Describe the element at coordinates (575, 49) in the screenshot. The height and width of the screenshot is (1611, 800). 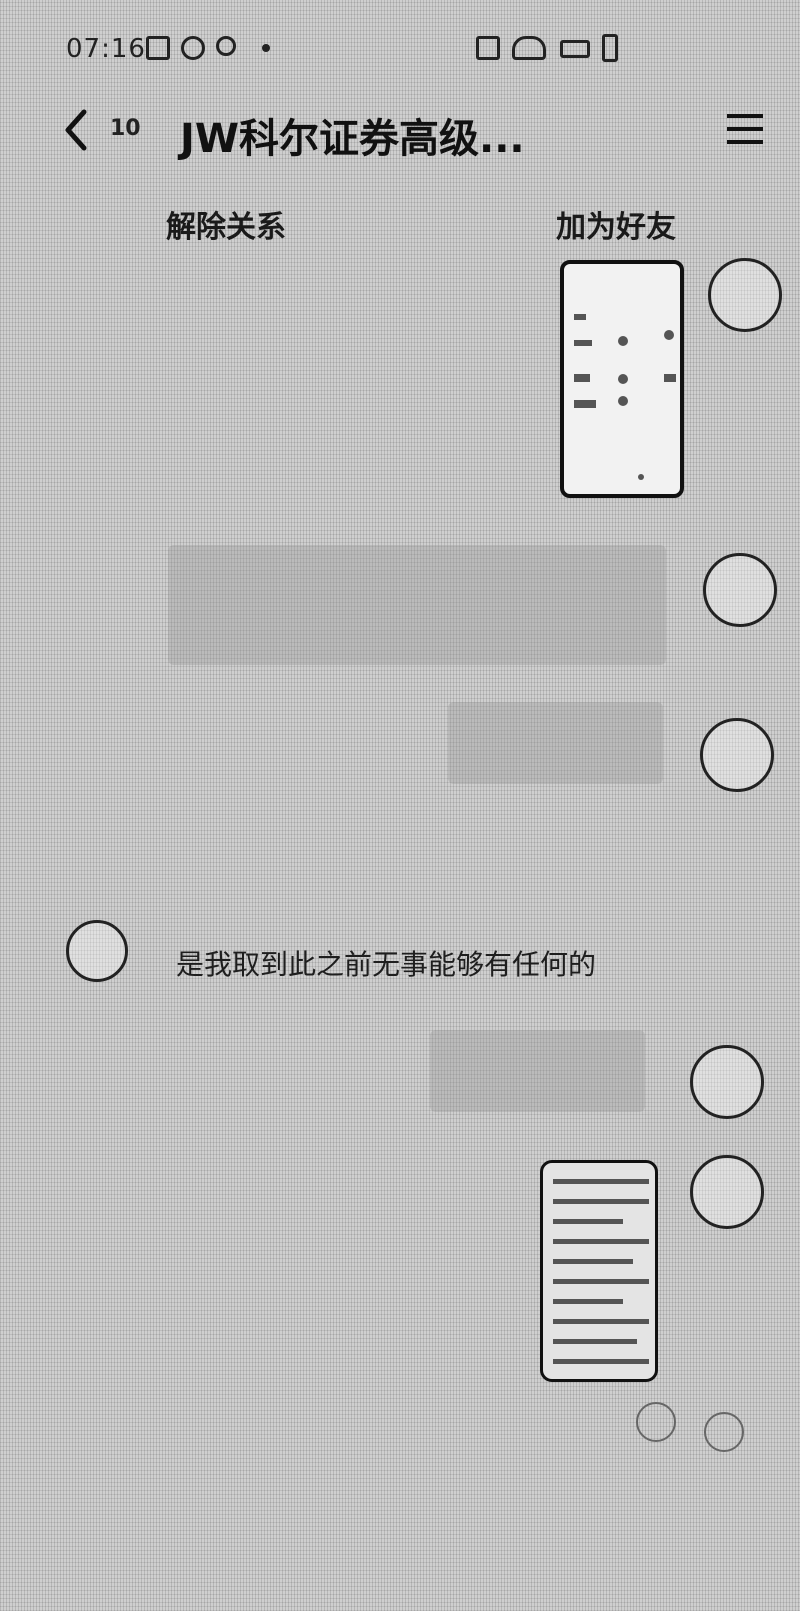
I see `wifi-icon` at that location.